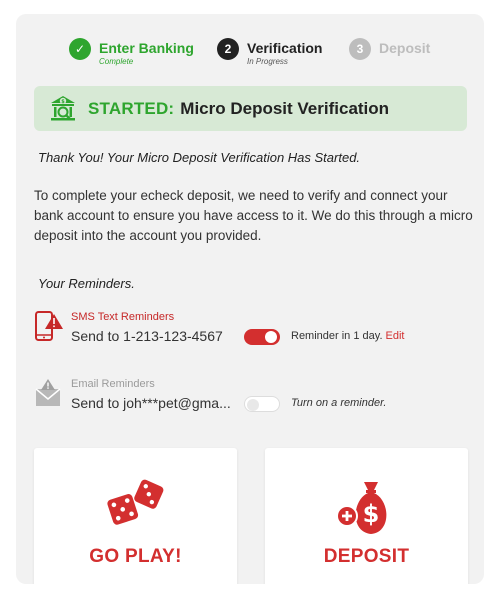 This screenshot has height=600, width=500. What do you see at coordinates (285, 48) in the screenshot?
I see `step-title: Verification` at bounding box center [285, 48].